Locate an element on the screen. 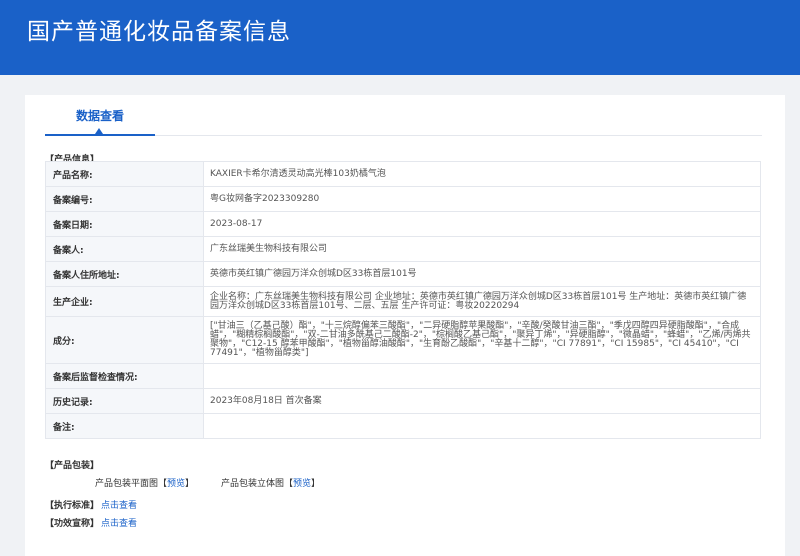 Image resolution: width=800 pixels, height=556 pixels. row-label: 产品名称: is located at coordinates (124, 174).